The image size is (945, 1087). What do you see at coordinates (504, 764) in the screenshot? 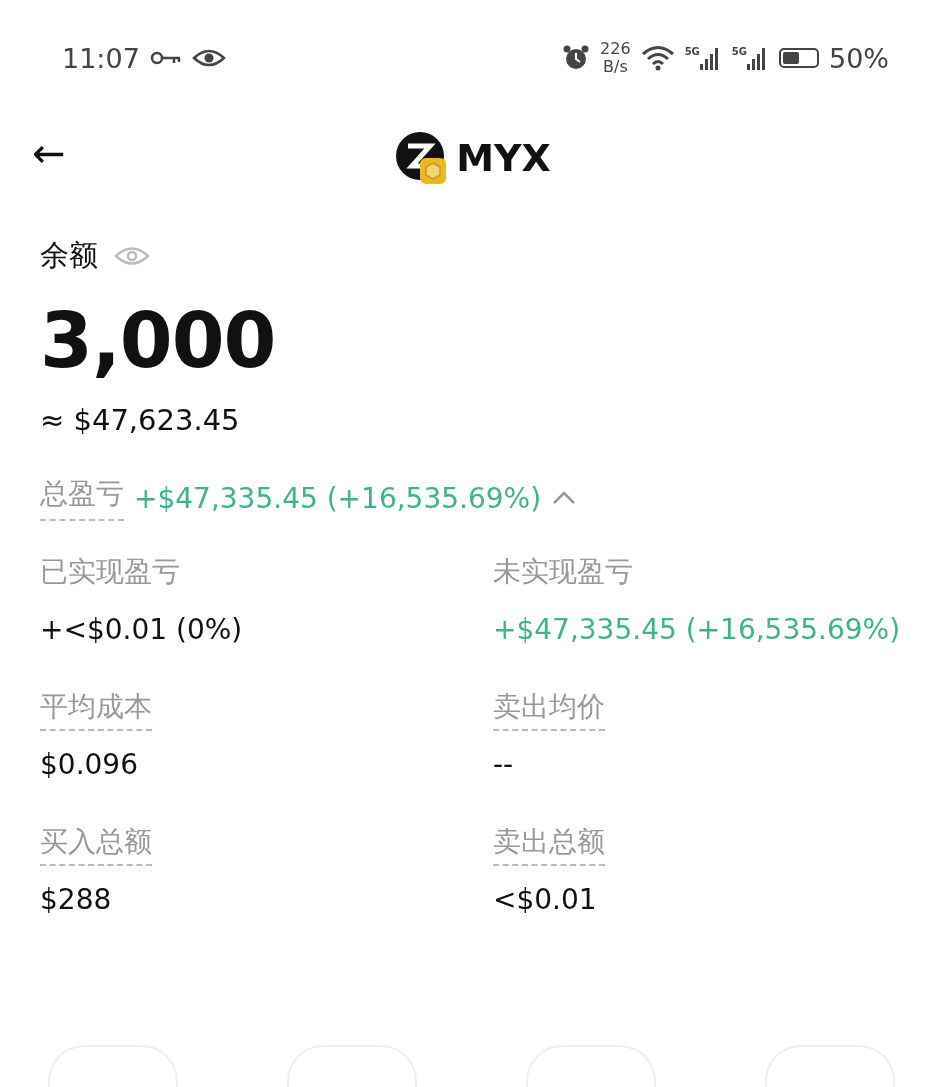
I see `stat-value: --` at bounding box center [504, 764].